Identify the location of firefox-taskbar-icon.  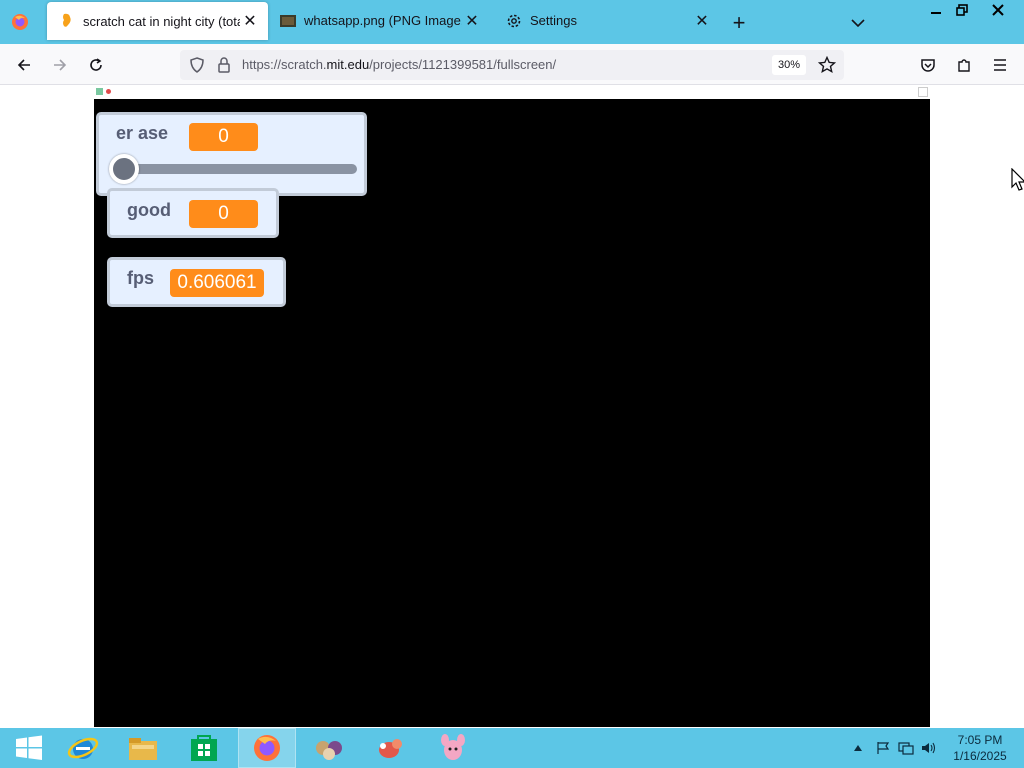
(267, 748).